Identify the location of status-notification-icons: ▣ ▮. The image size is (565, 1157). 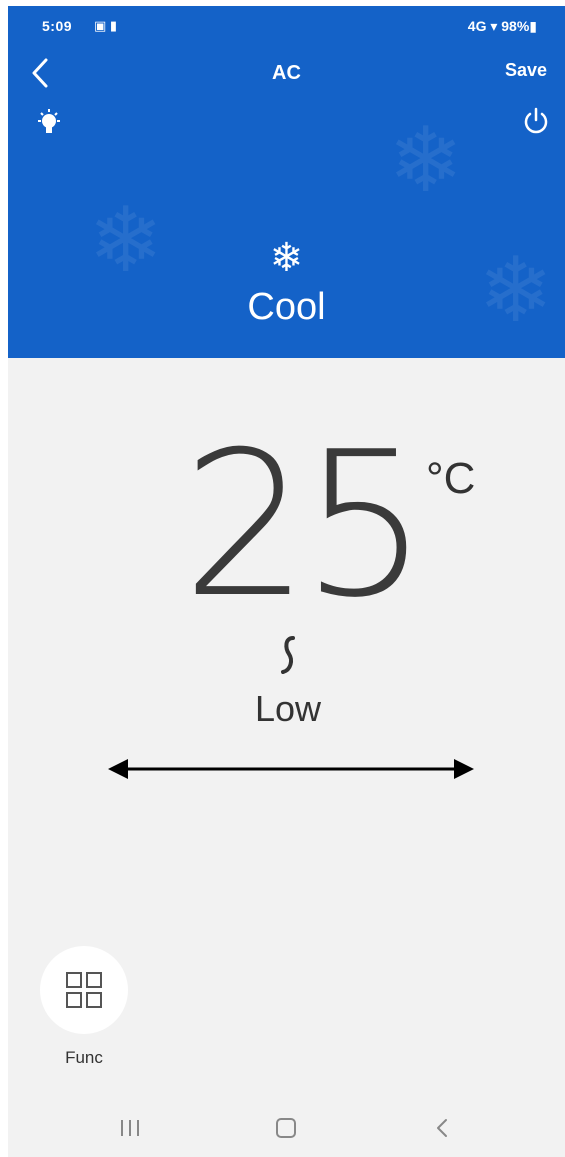
(106, 25).